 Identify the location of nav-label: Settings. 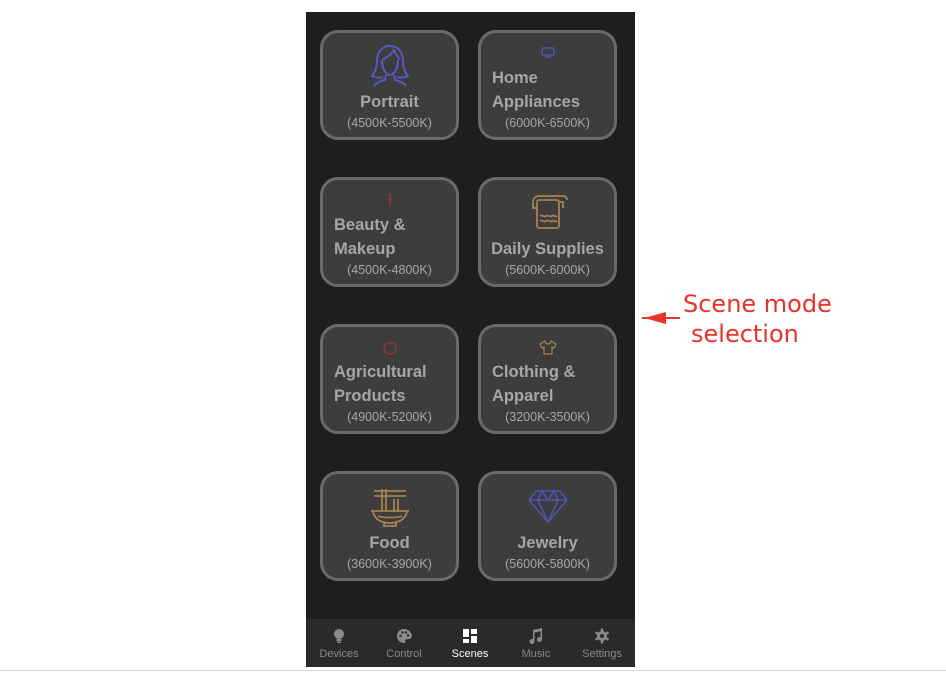
(602, 654).